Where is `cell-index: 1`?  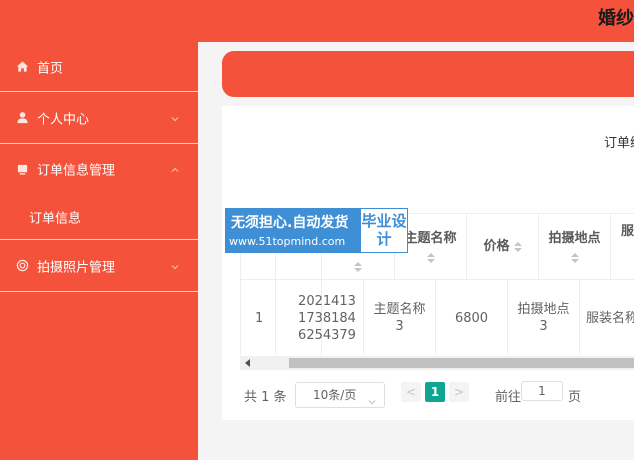
cell-index: 1 is located at coordinates (258, 317).